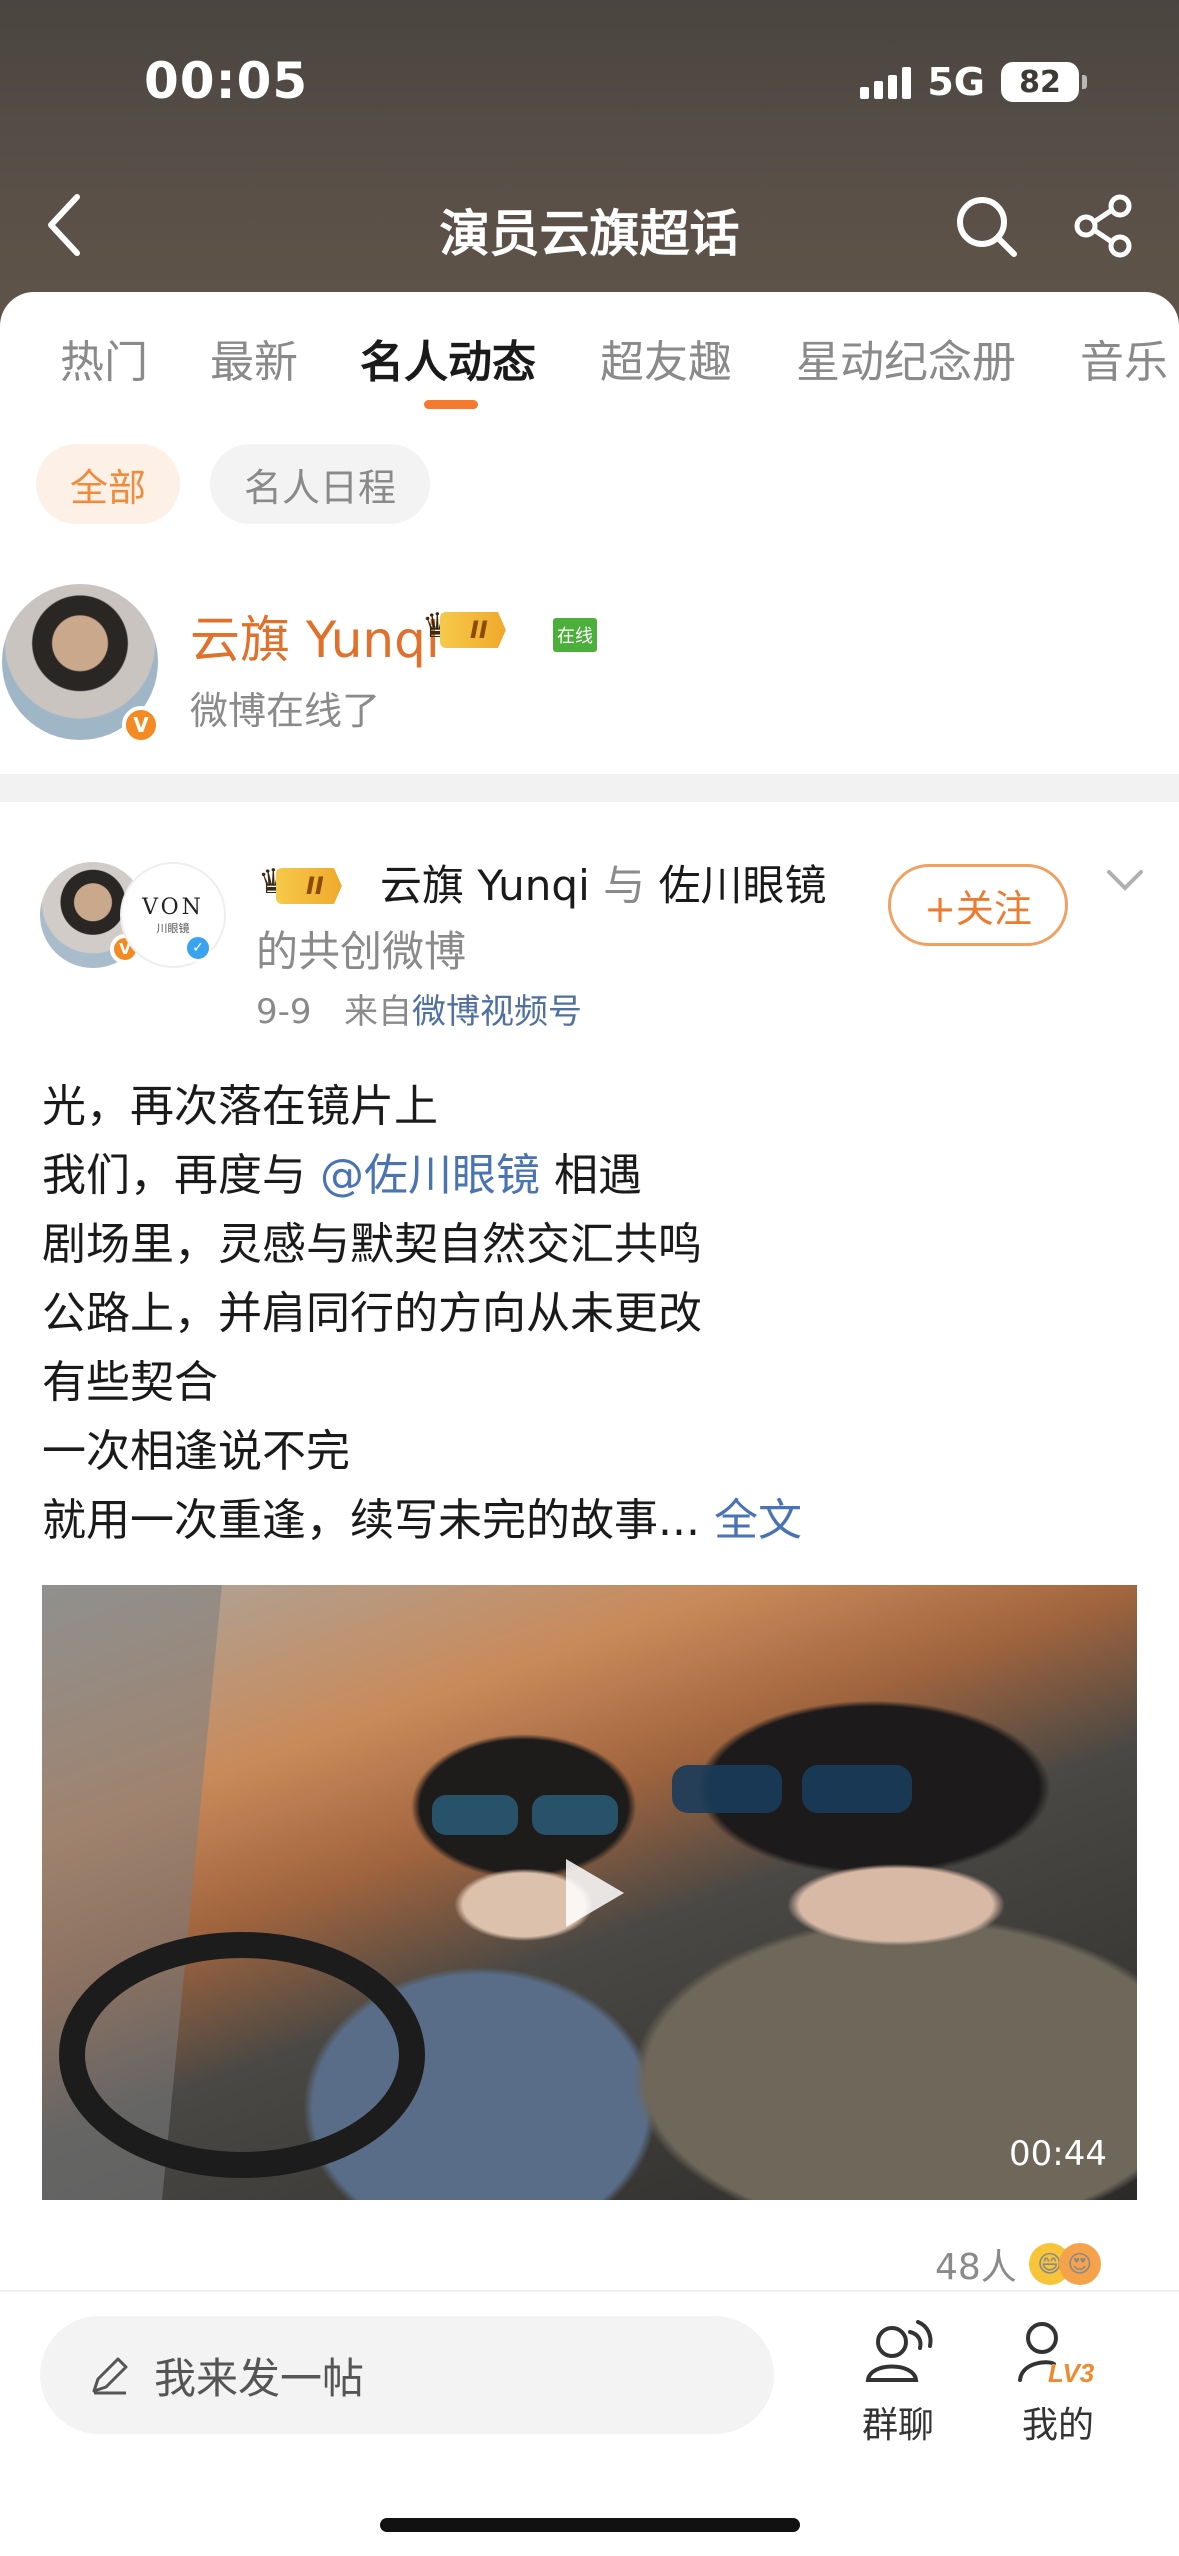  I want to click on post-line: 我们，再度与 @佐川眼镜 相遇, so click(422, 1175).